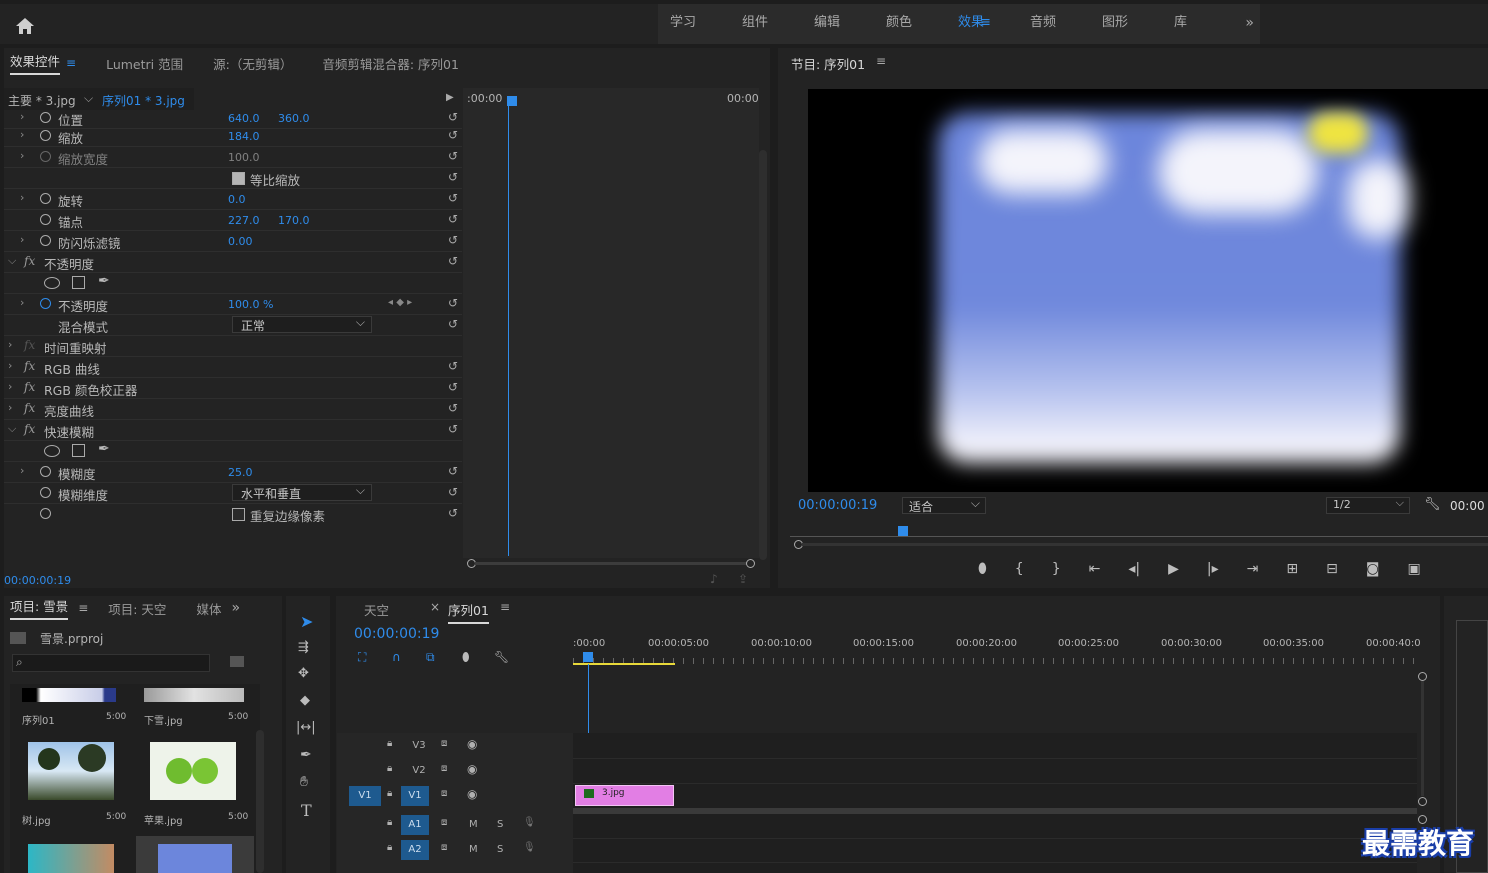  Describe the element at coordinates (612, 563) in the screenshot. I see `ec-zoom-scrollbar` at that location.